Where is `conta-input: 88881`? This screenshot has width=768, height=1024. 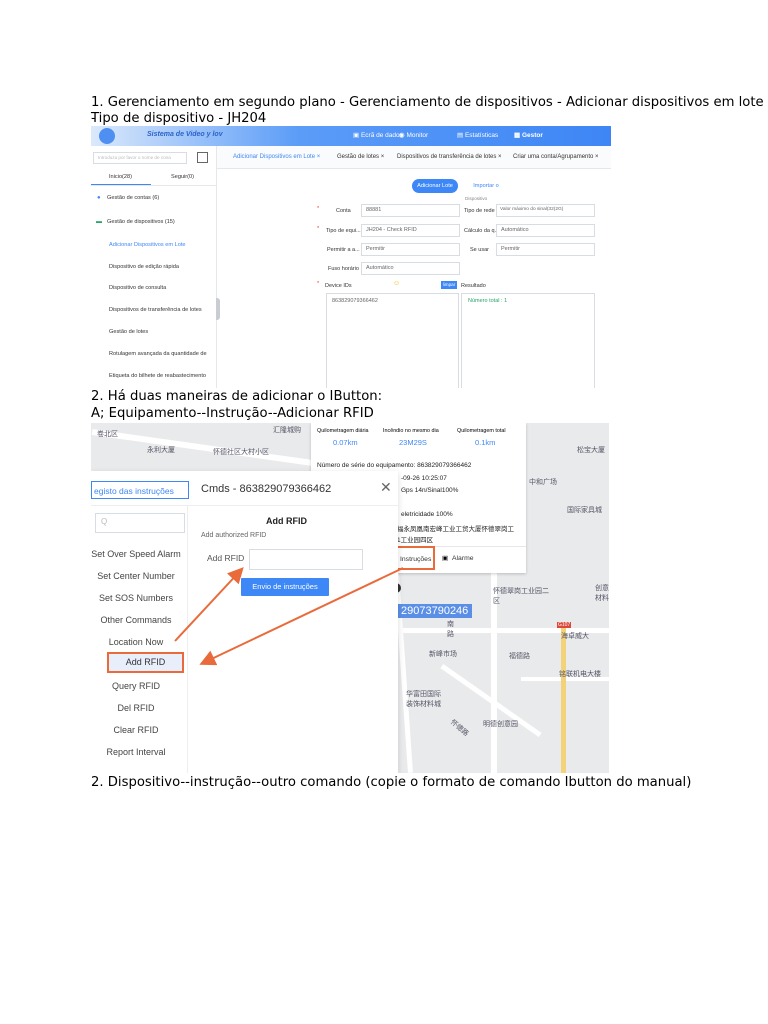
conta-input: 88881 is located at coordinates (410, 210).